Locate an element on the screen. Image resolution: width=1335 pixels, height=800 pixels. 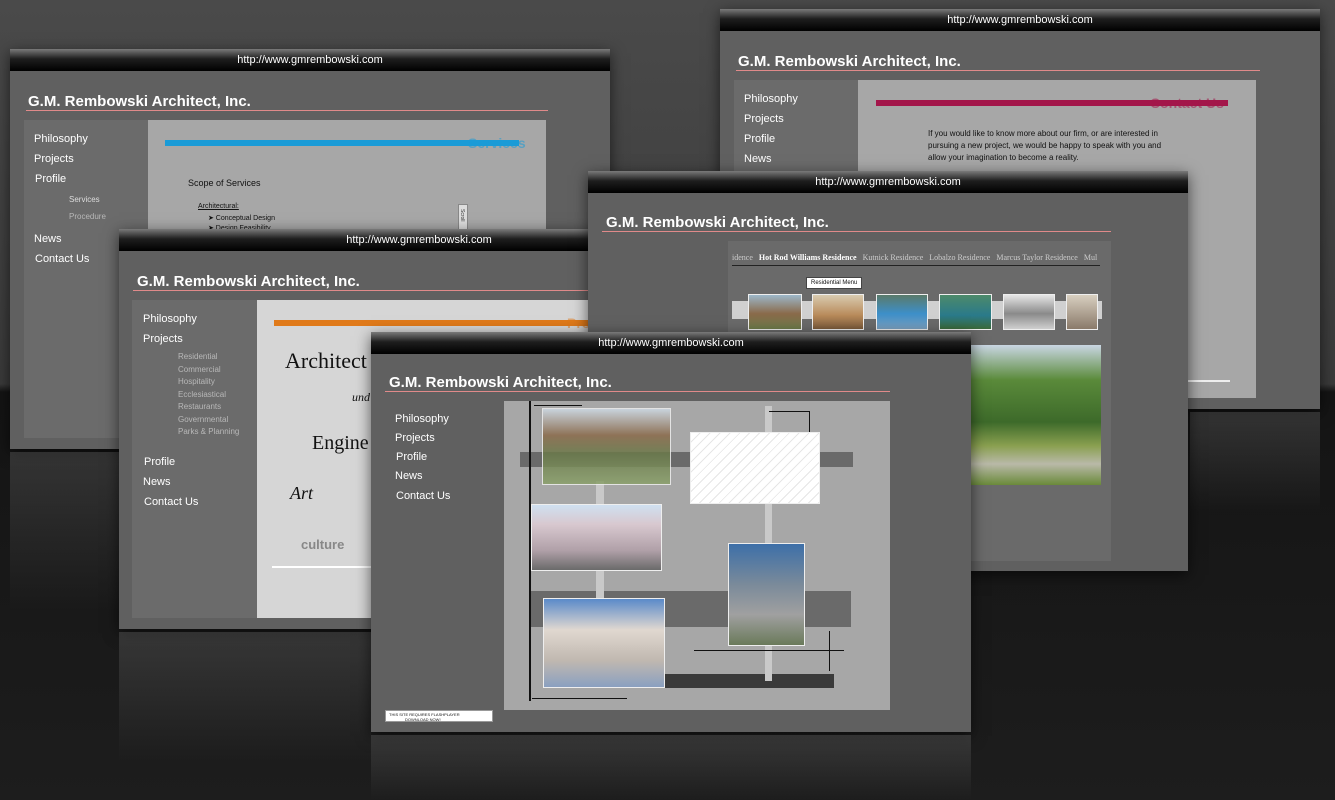
contact-heading: Contact Us is located at coordinates (1187, 103).